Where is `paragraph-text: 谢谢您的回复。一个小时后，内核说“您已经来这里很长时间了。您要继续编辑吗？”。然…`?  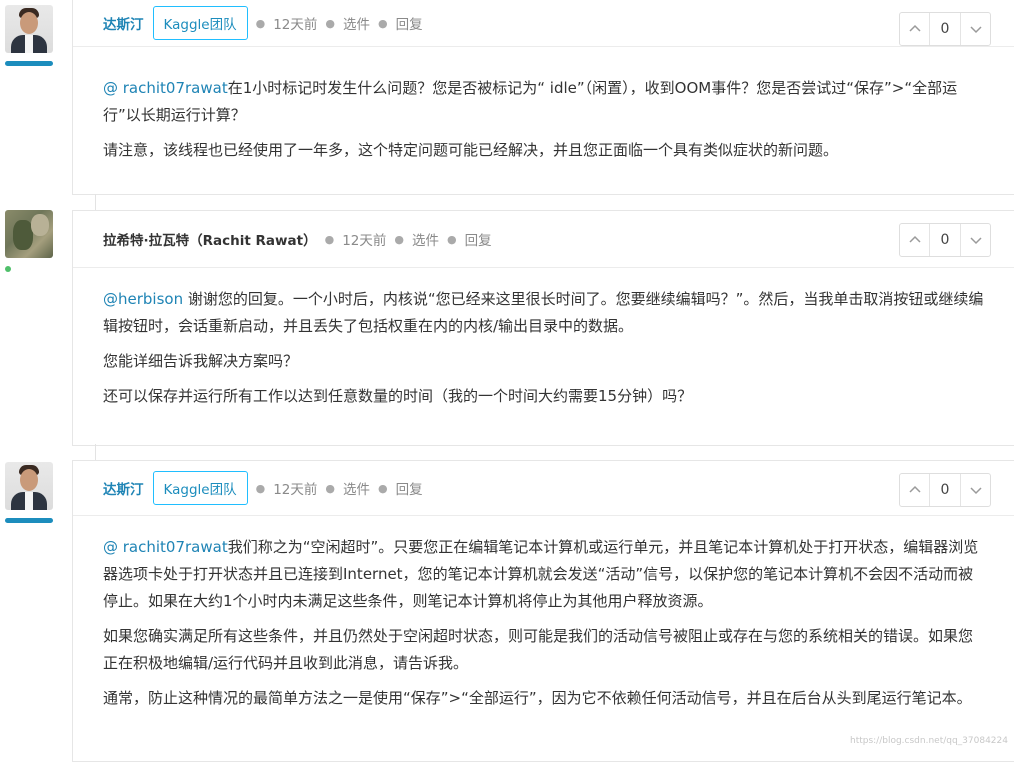
paragraph-text: 谢谢您的回复。一个小时后，内核说“您已经来这里很长时间了。您要继续编辑吗？”。然… is located at coordinates (543, 312).